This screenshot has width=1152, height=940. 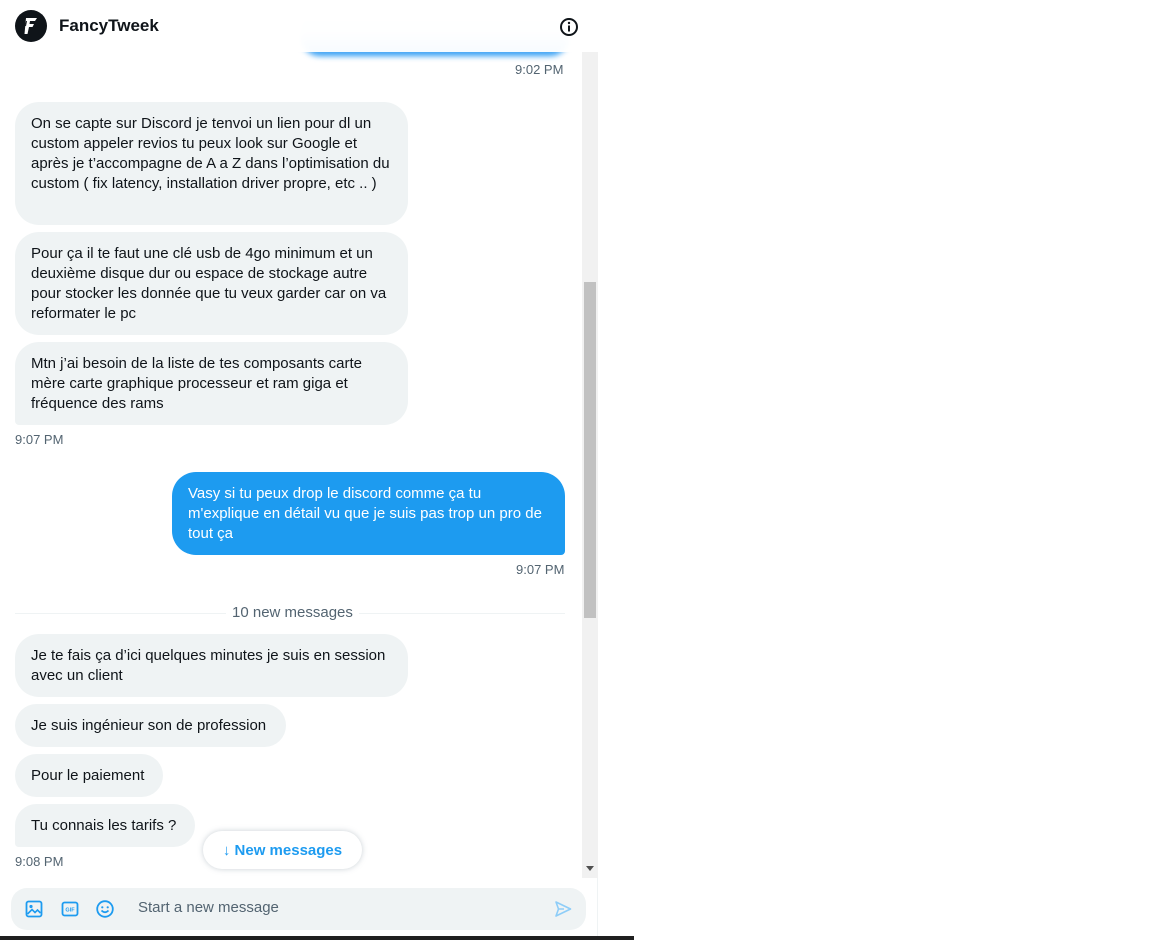 I want to click on received-message: Tu connais les tarifs ?, so click(x=105, y=825).